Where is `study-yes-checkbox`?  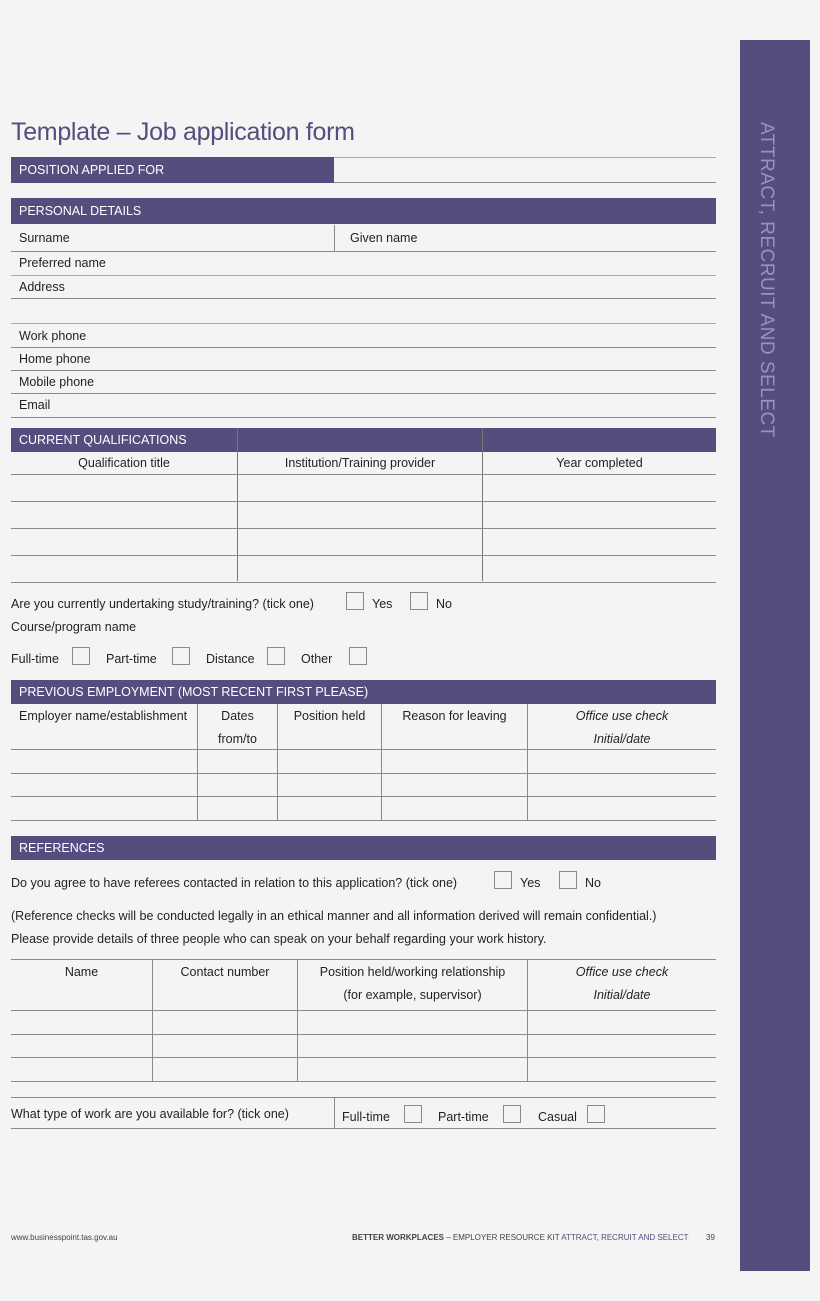 study-yes-checkbox is located at coordinates (355, 601).